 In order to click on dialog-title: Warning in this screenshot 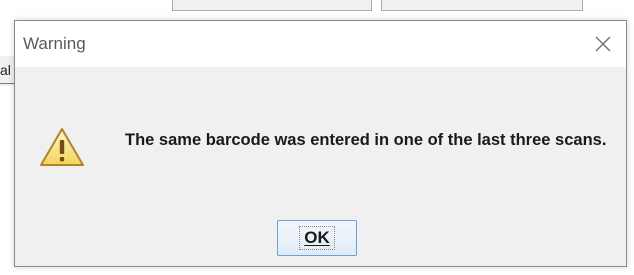, I will do `click(54, 43)`.